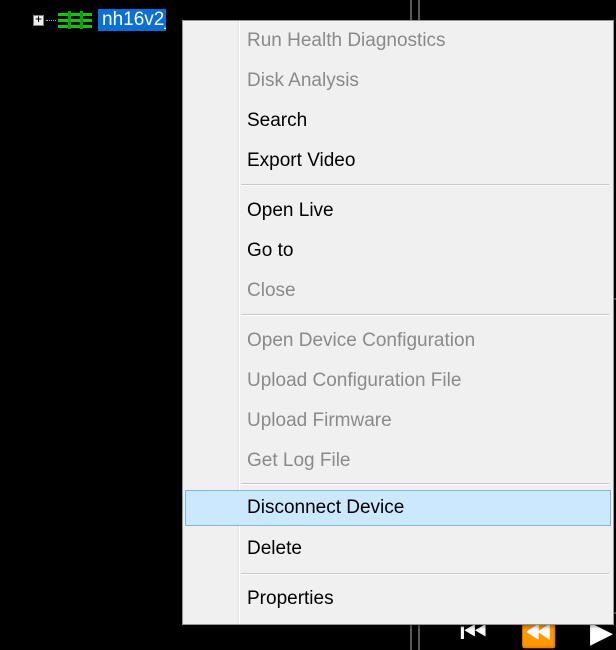 The height and width of the screenshot is (650, 616). I want to click on menu-item-close: Close, so click(398, 291).